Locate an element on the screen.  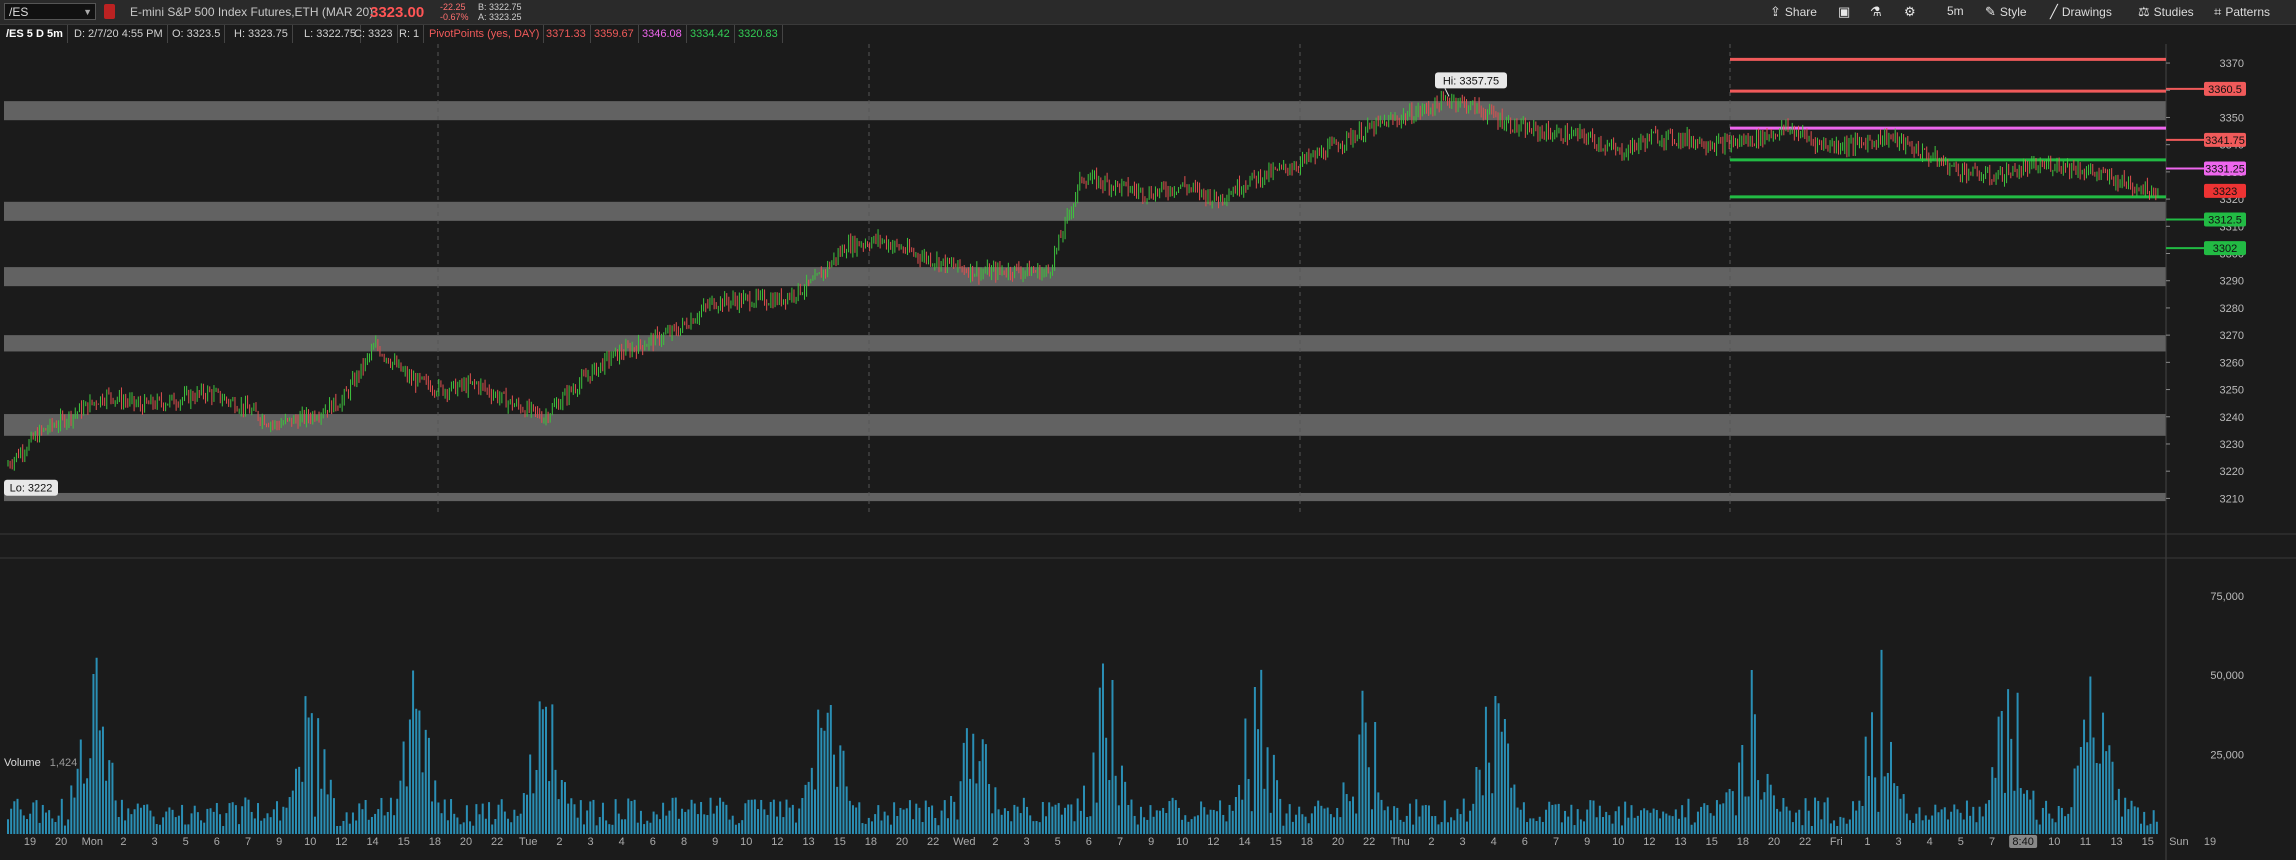
price-tick-label: 3350 is located at coordinates (2232, 118).